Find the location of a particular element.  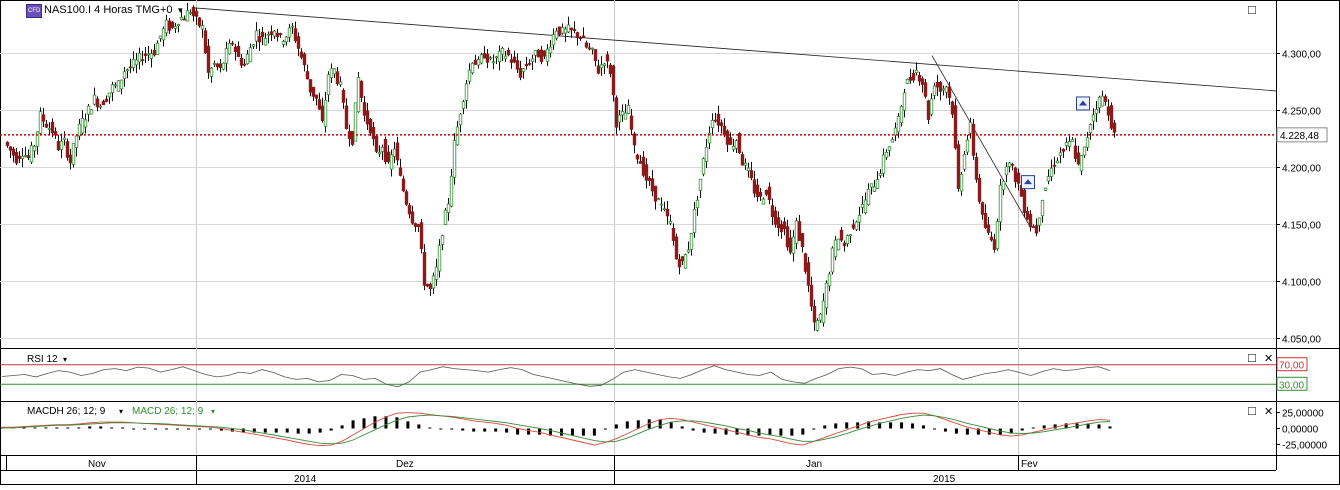

chart-header: CFD NAS100.I 4 Horas TMG+0 ▾ is located at coordinates (105, 11).